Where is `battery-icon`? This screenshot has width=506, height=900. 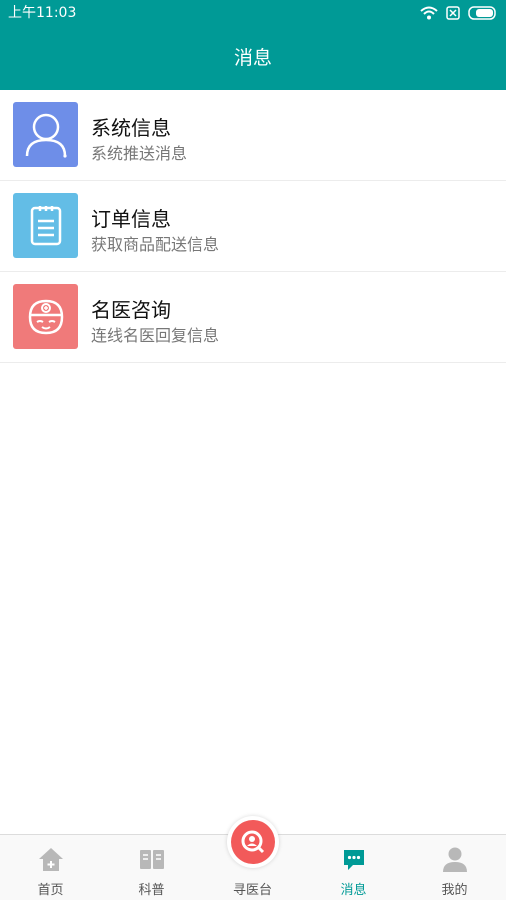 battery-icon is located at coordinates (482, 13).